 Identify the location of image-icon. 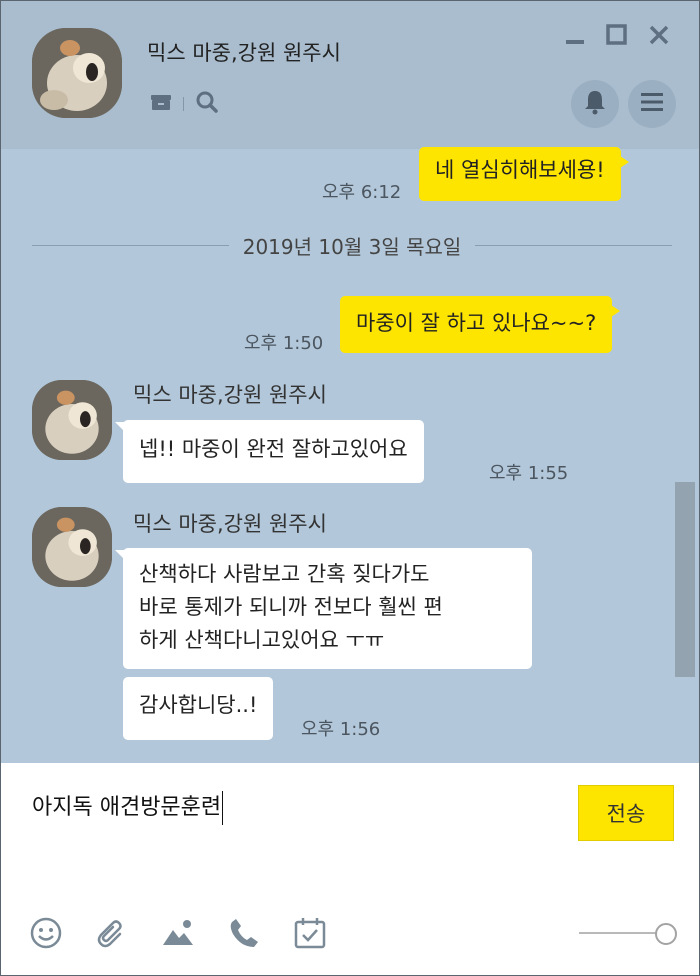
(178, 933).